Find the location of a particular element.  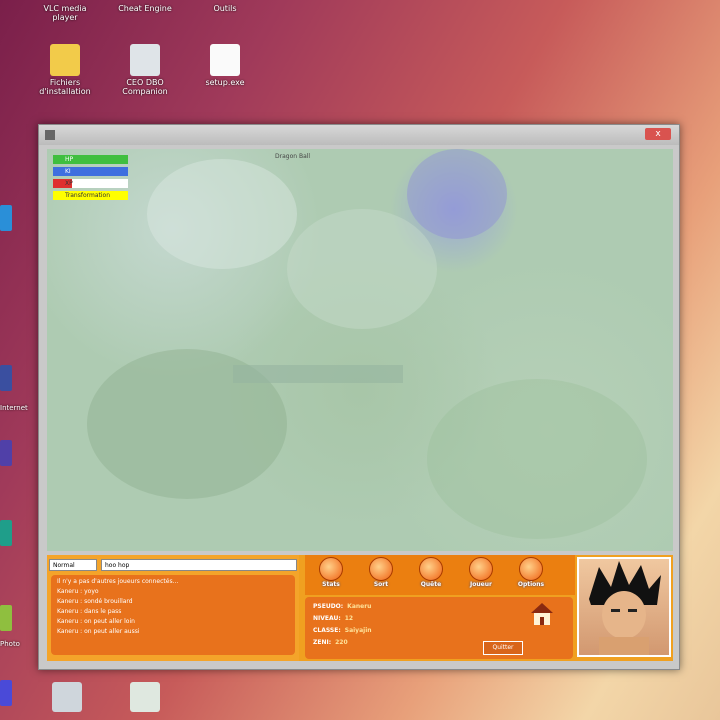

menu-buttons-row: Stats Sort Quête Joueur Options is located at coordinates (440, 575).